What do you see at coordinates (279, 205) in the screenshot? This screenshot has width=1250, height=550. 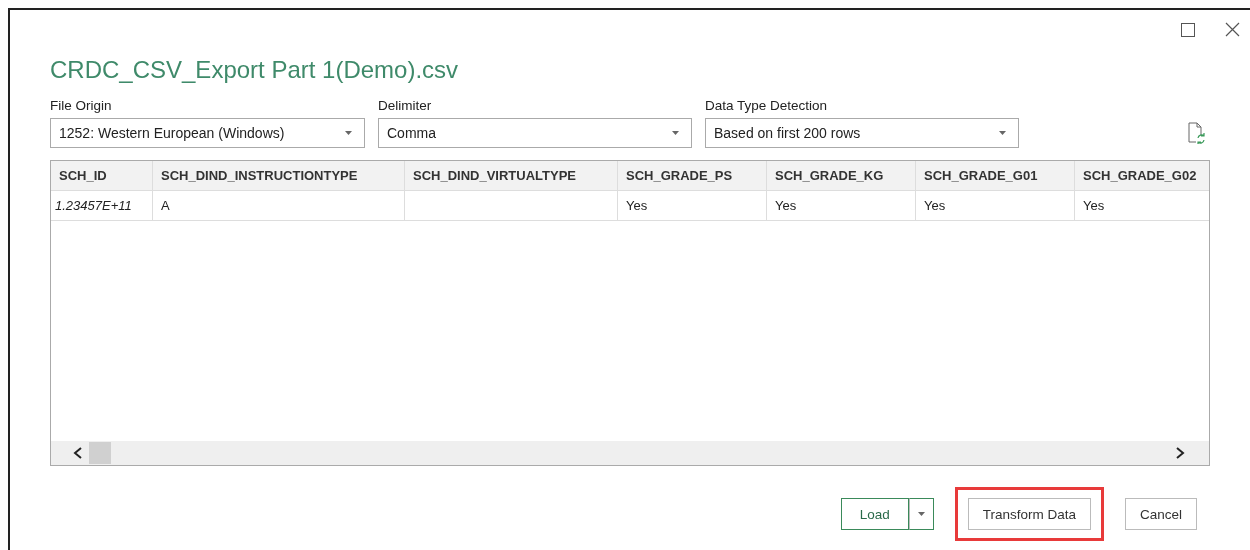 I see `table-cell: A` at bounding box center [279, 205].